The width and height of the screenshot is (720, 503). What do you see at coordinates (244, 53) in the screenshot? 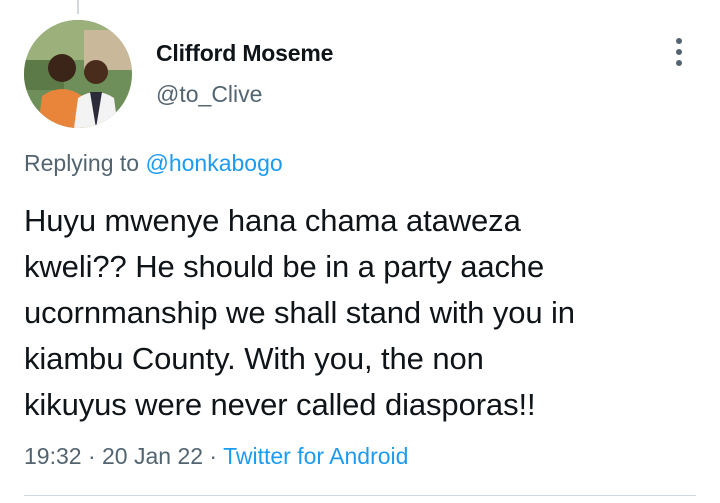
I see `display-name: Clifford Moseme` at bounding box center [244, 53].